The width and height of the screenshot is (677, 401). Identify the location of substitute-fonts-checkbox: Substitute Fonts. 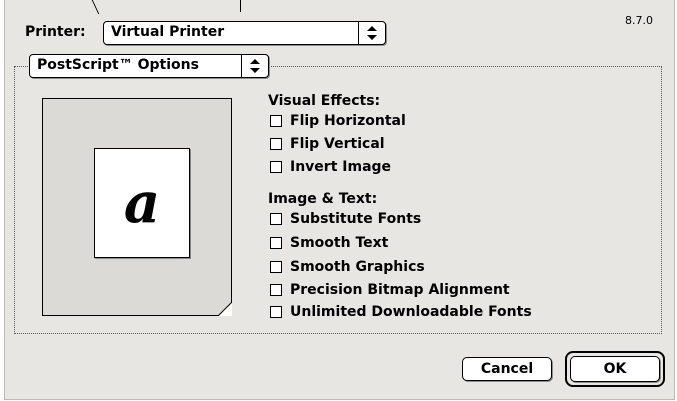
(345, 219).